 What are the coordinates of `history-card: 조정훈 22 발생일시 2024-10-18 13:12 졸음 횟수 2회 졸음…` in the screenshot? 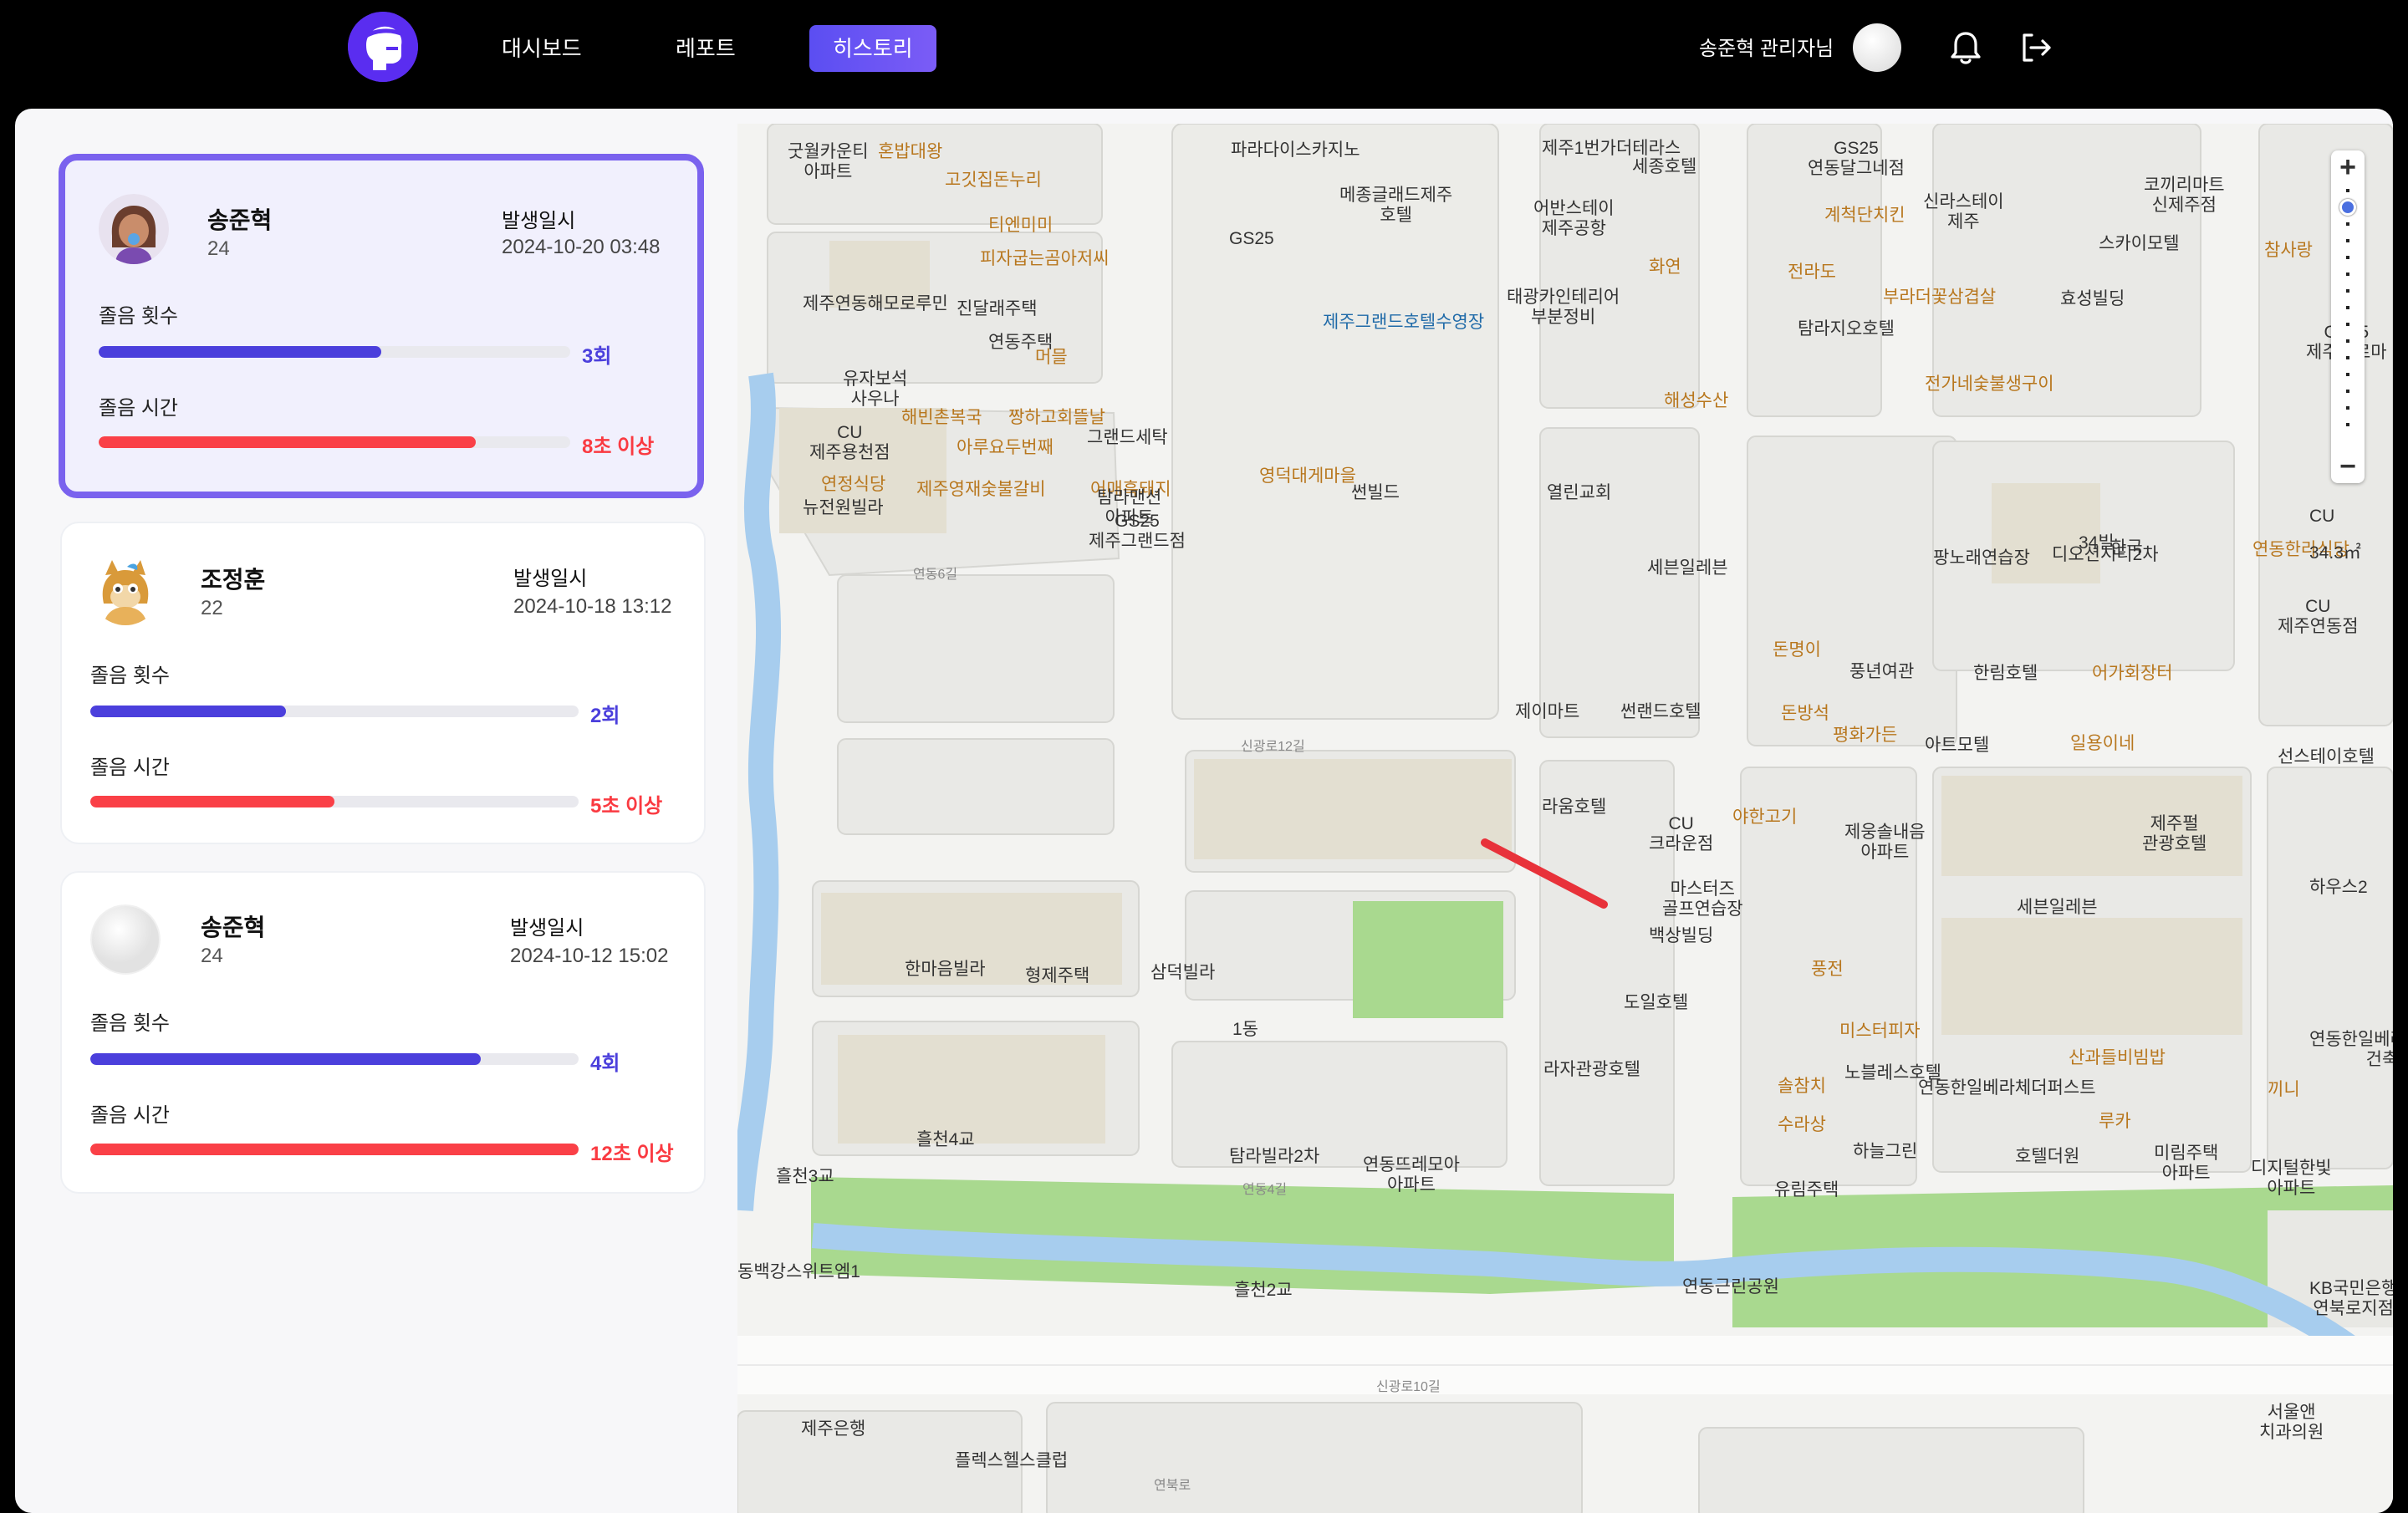 It's located at (383, 683).